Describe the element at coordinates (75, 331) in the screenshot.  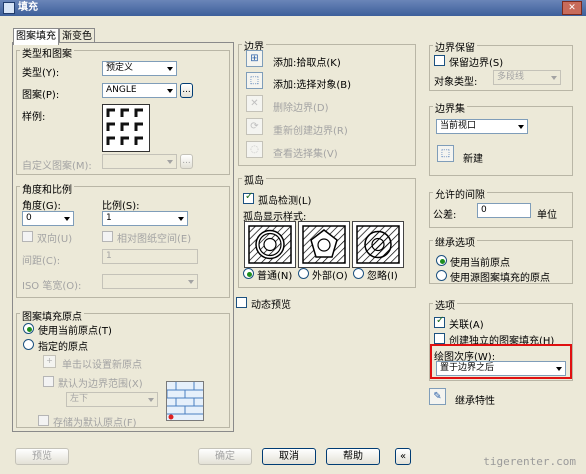
I see `use-current-origin-label: 使用当前原点(T)` at that location.